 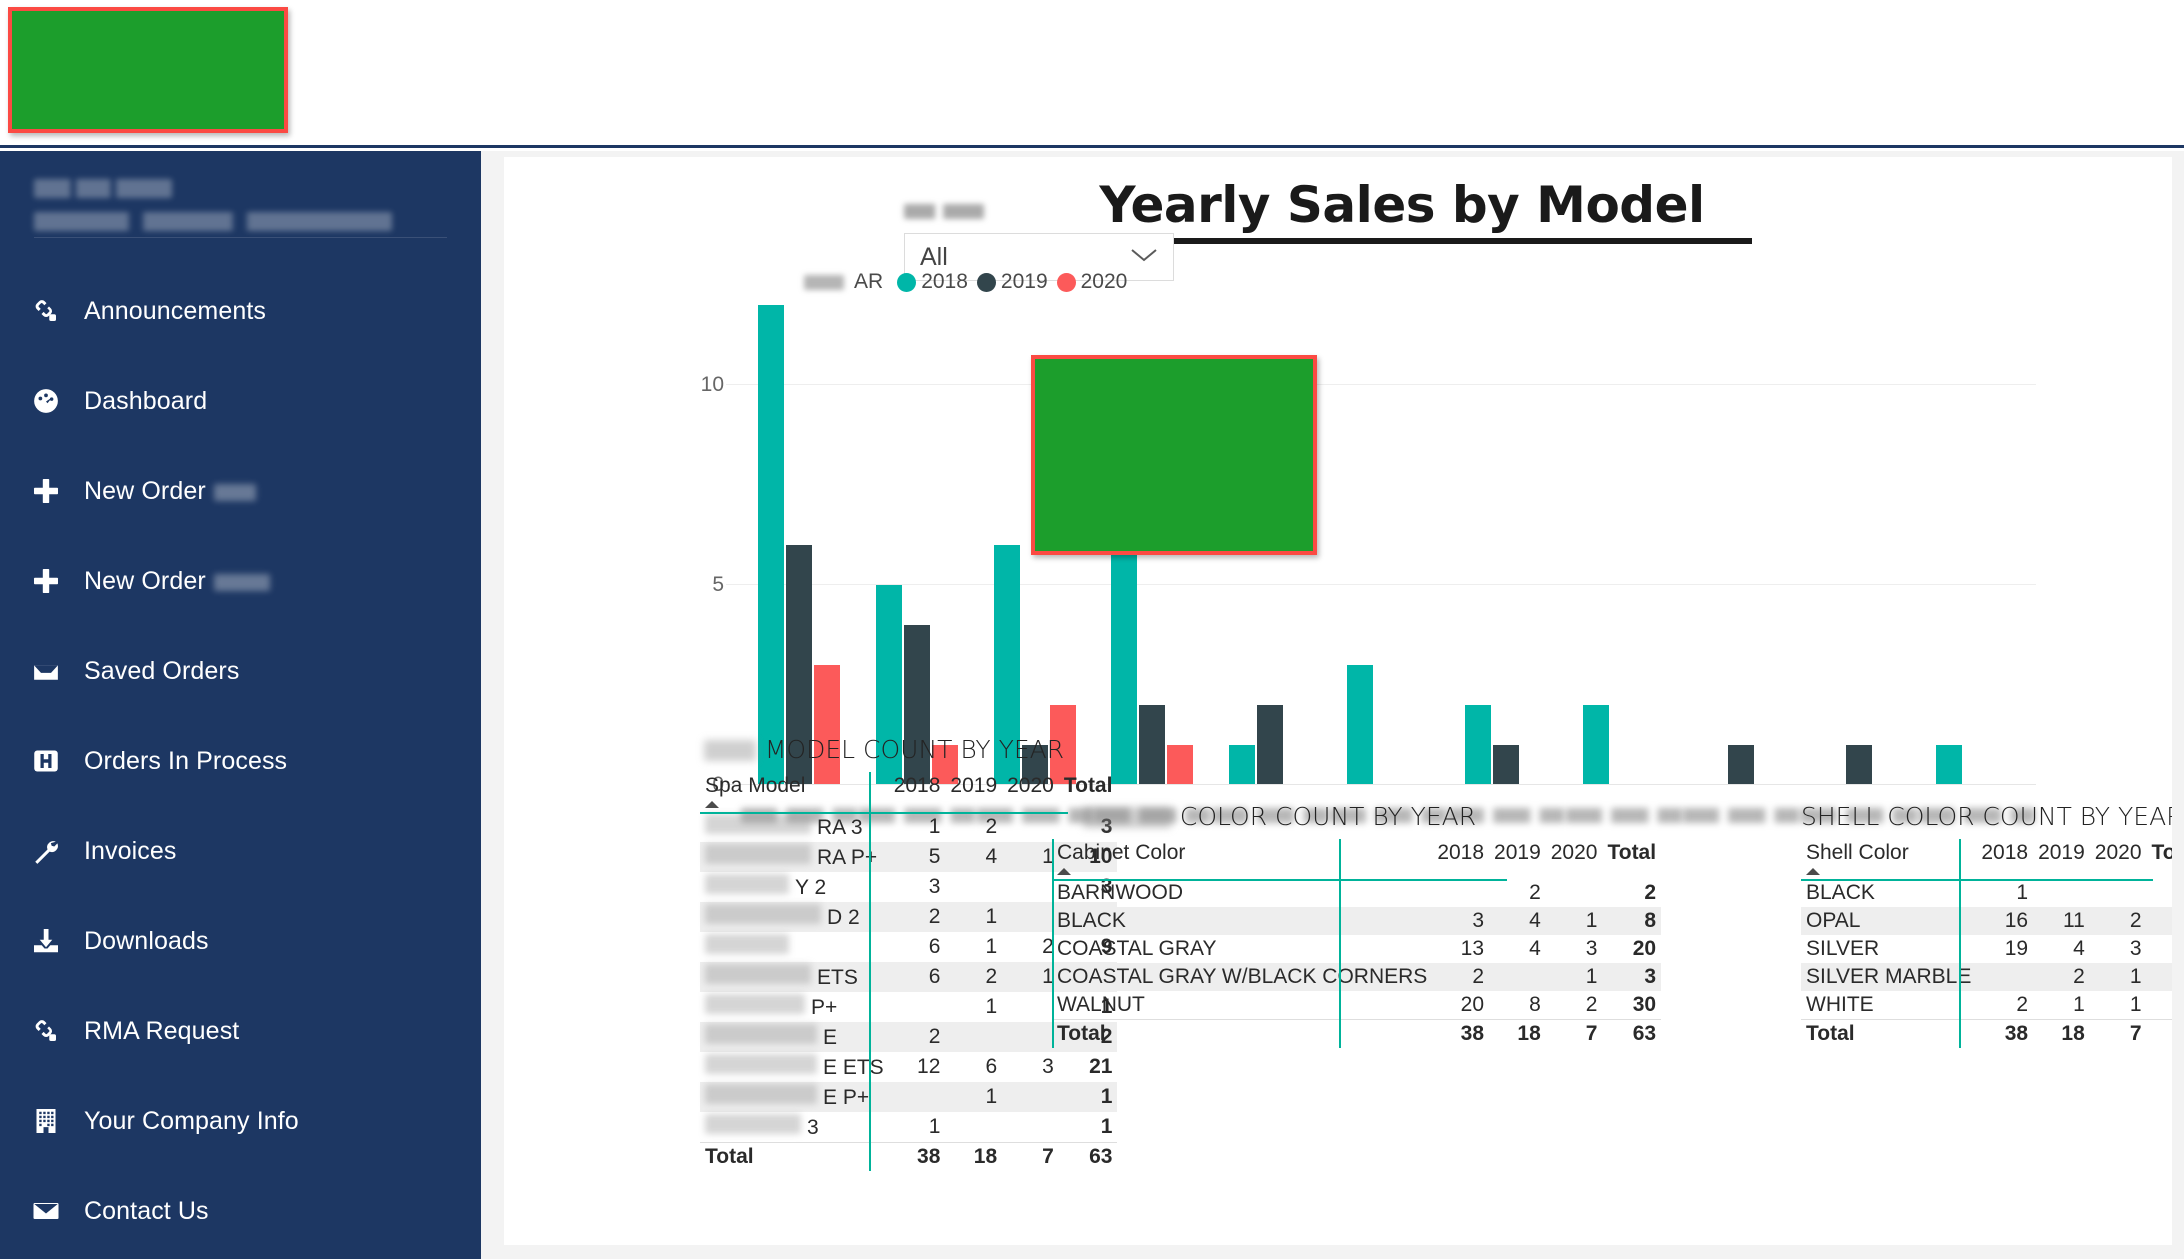 I want to click on sidebar-item-orders-in-process: Orders In Process, so click(x=240, y=761).